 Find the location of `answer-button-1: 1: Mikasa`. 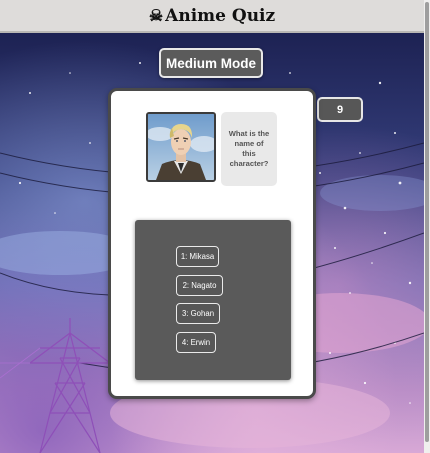

answer-button-1: 1: Mikasa is located at coordinates (197, 256).